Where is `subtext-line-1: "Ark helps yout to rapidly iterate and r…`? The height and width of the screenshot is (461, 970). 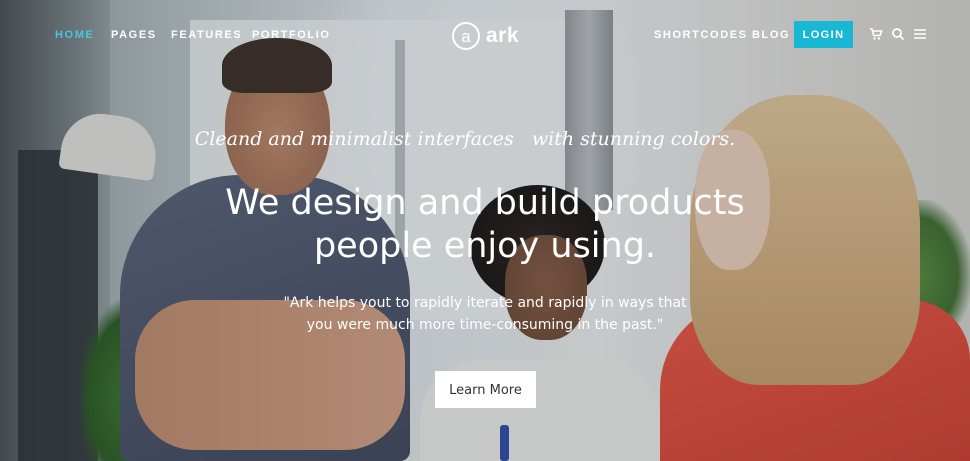
subtext-line-1: "Ark helps yout to rapidly iterate and r… is located at coordinates (485, 303).